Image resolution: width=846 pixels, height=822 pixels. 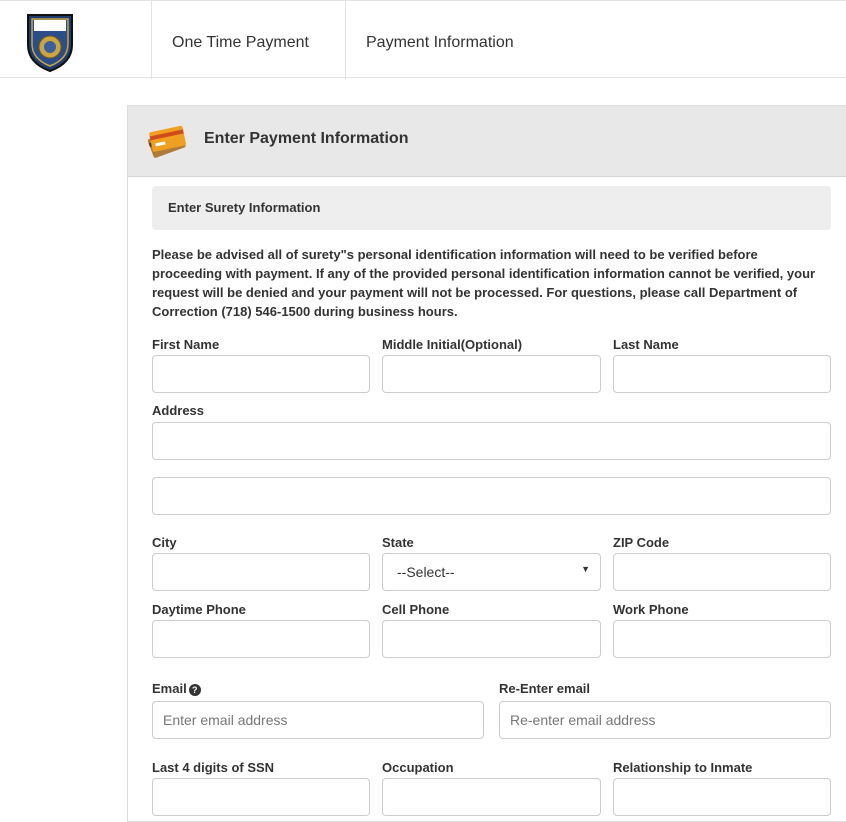 I want to click on address-line2-field, so click(x=491, y=496).